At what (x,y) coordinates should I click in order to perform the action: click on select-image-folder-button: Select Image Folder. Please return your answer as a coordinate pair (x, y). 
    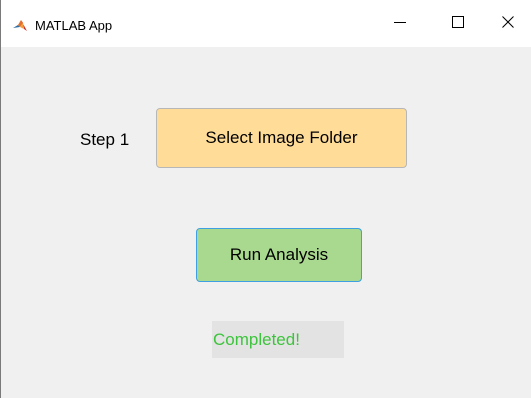
    Looking at the image, I should click on (281, 138).